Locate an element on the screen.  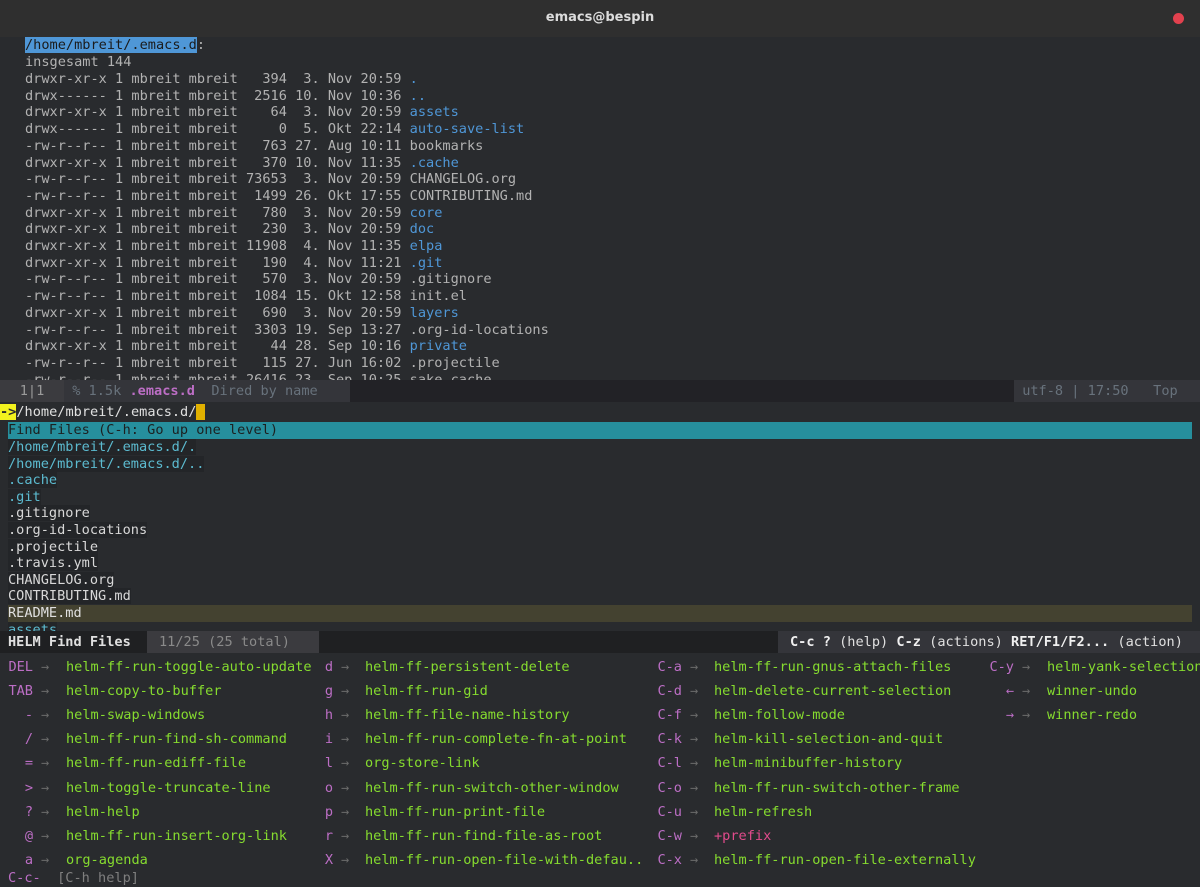
keybinding-command: helm-ff-run-gid is located at coordinates (426, 691).